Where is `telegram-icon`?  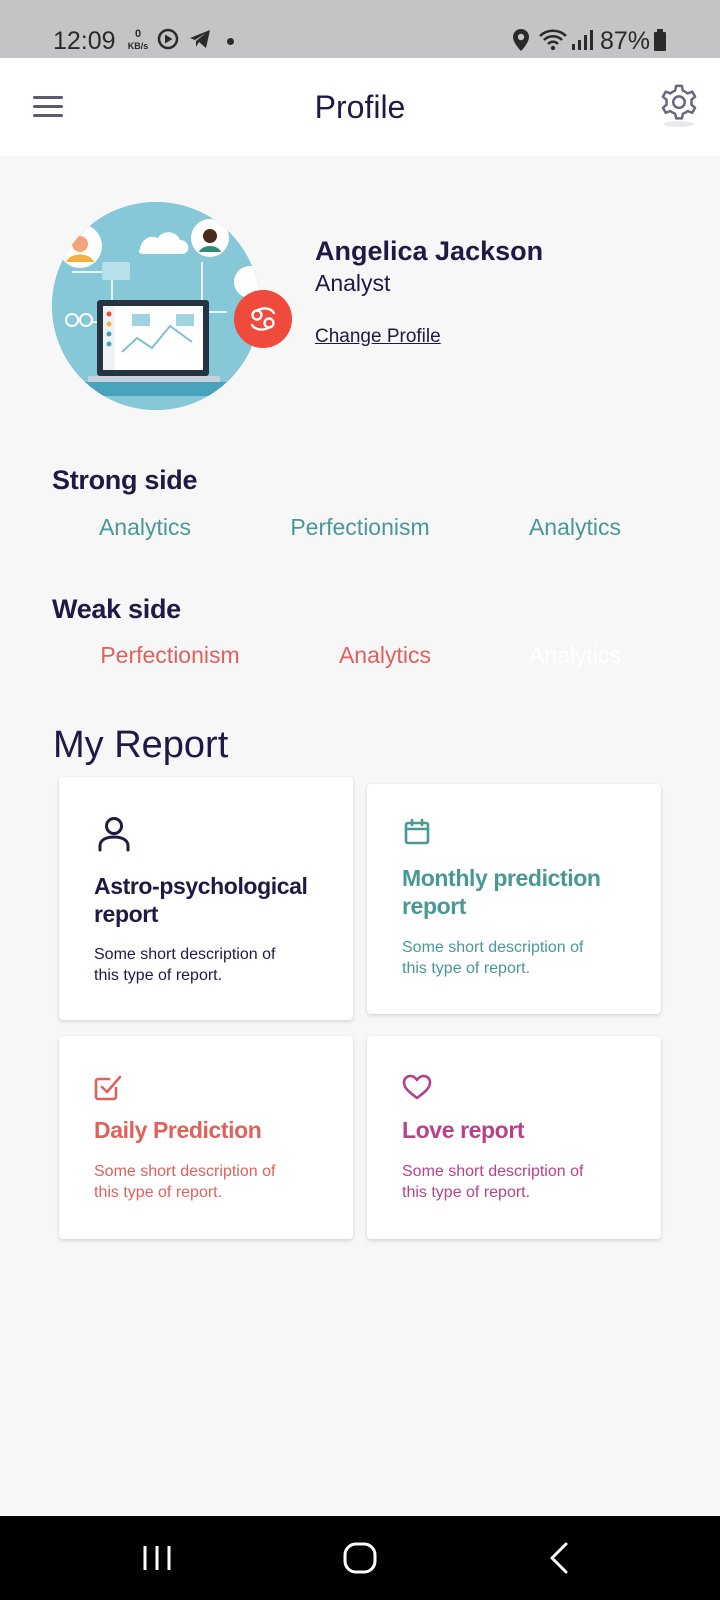
telegram-icon is located at coordinates (200, 39).